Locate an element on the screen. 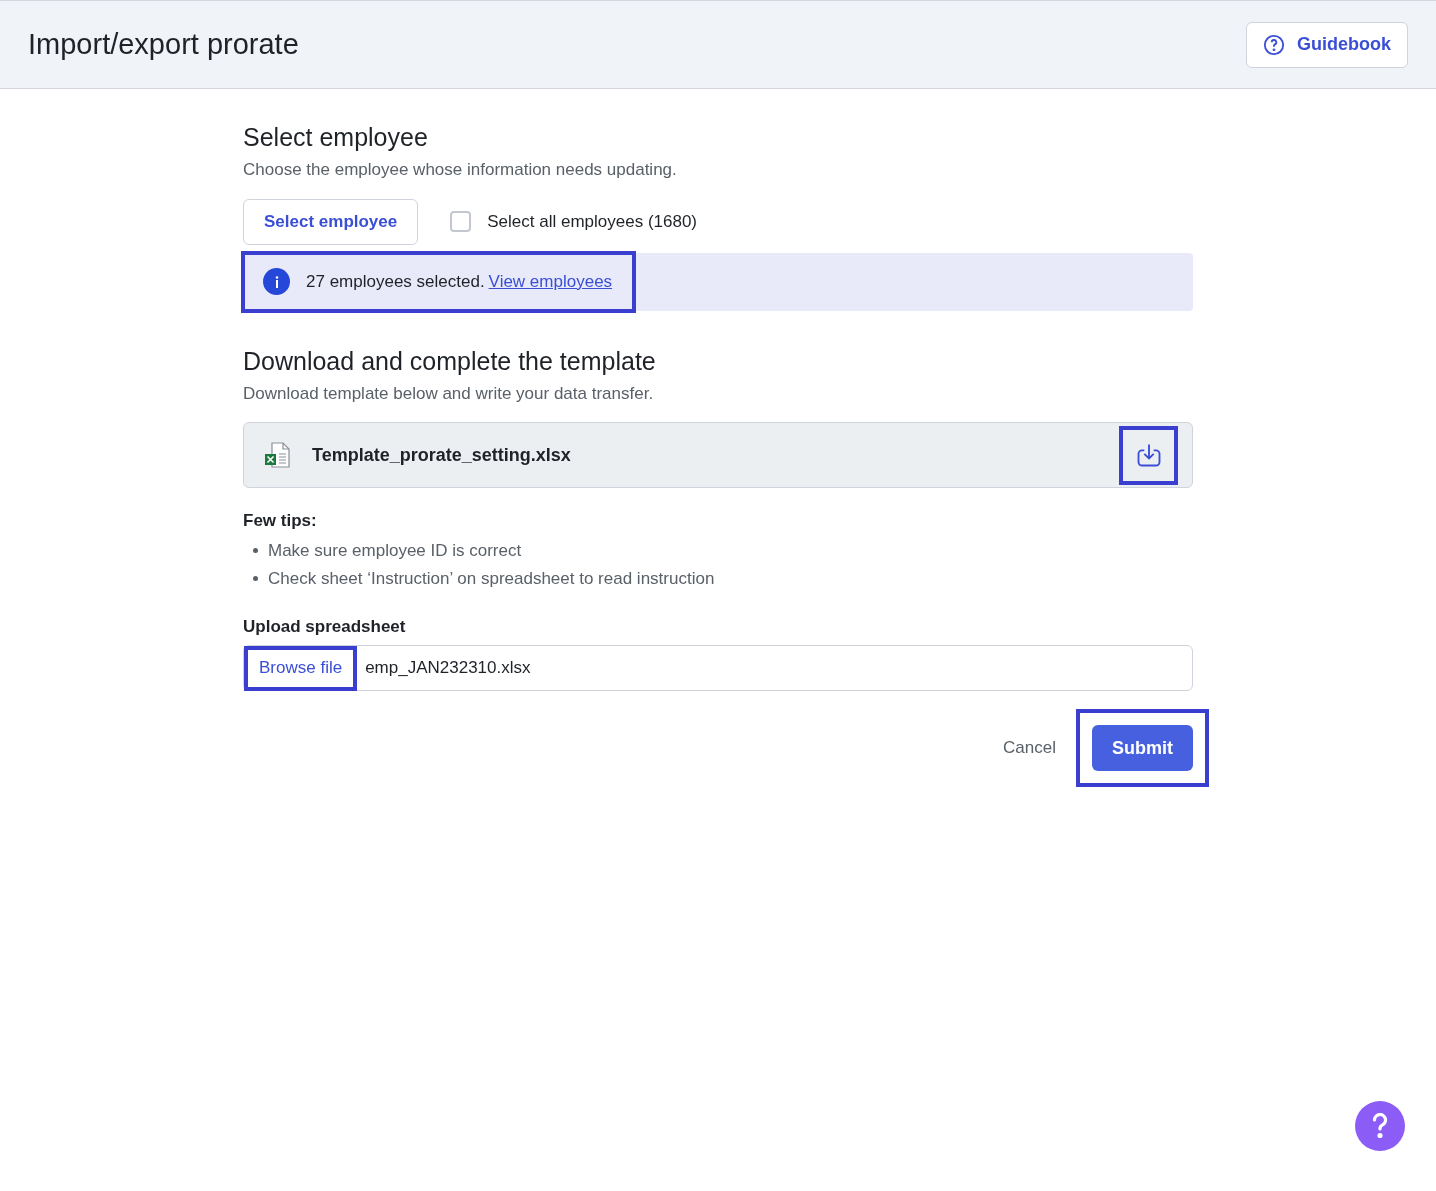  view-employees-link: View employees is located at coordinates (550, 281).